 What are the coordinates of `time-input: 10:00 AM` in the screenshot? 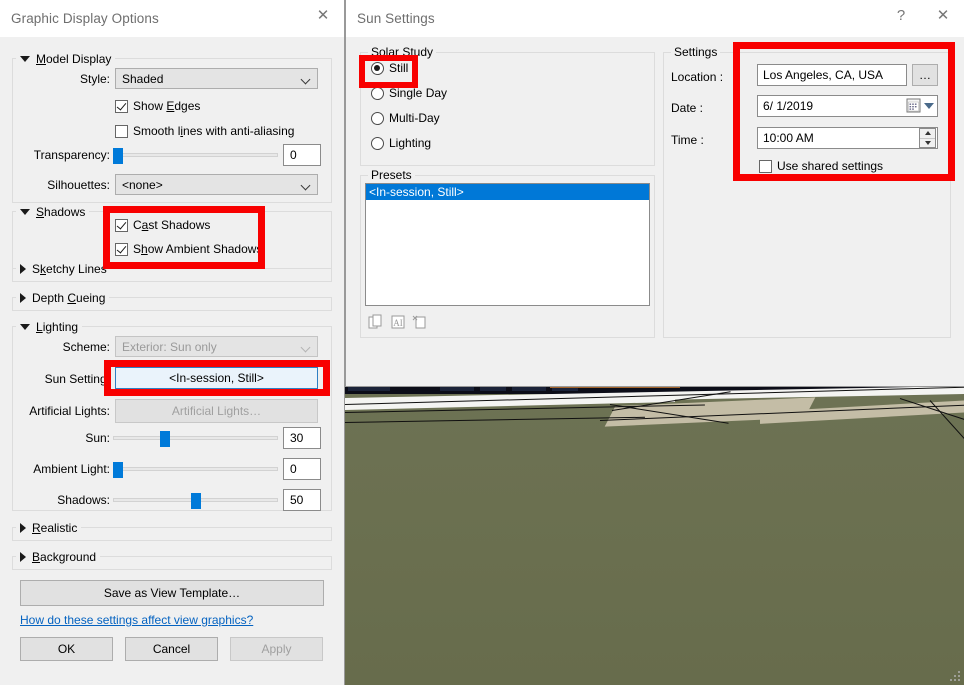 It's located at (847, 138).